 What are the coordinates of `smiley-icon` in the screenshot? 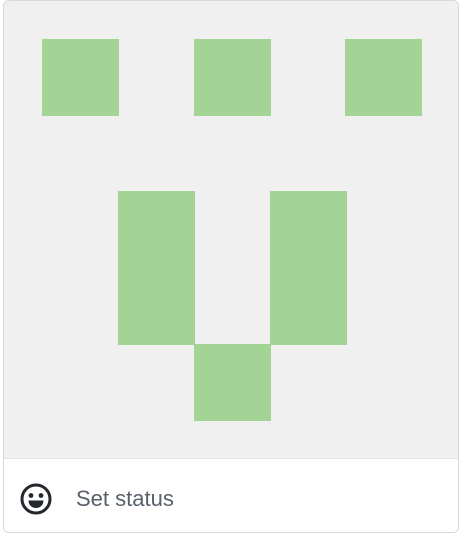 It's located at (36, 499).